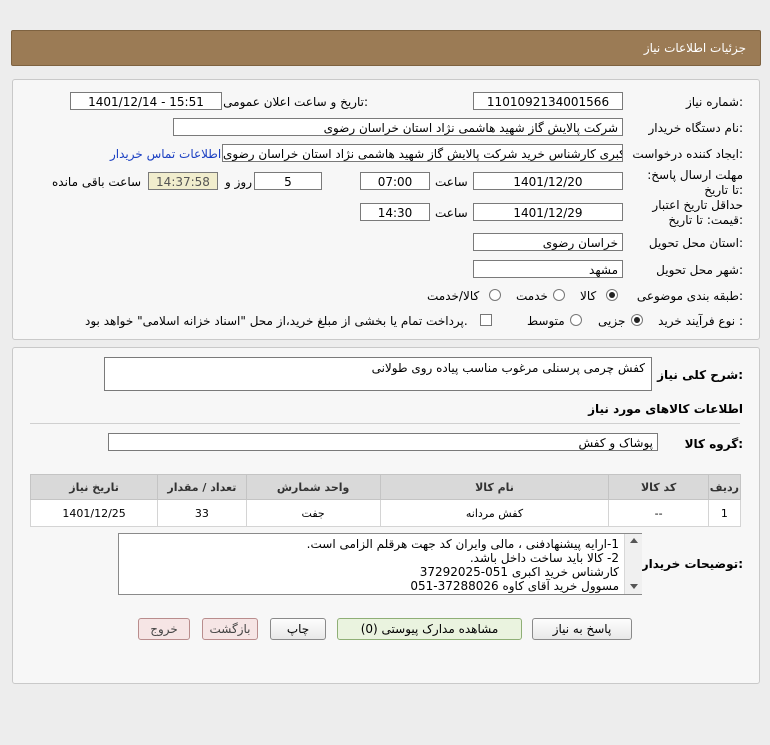 This screenshot has height=745, width=770. I want to click on category-goods-radio, so click(612, 295).